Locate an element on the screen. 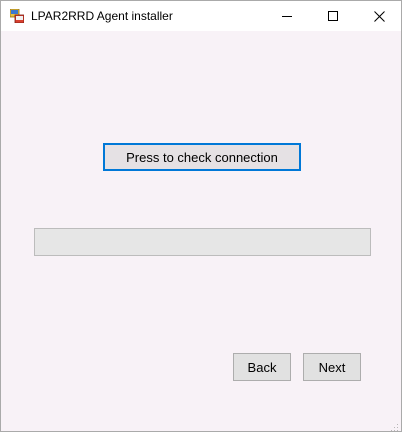 This screenshot has height=437, width=402. maximize-button is located at coordinates (333, 16).